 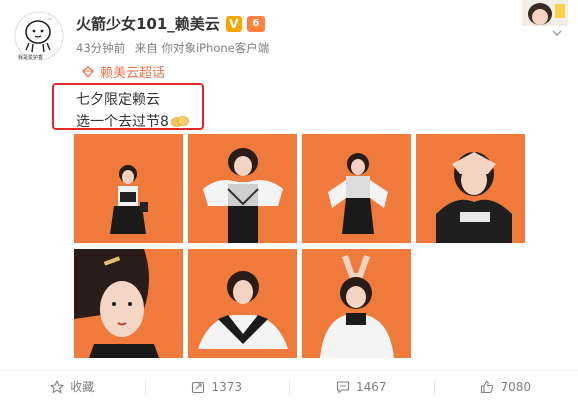 I want to click on post-meta: 43分钟前 来自 你对象iPhone客户端, so click(x=175, y=48).